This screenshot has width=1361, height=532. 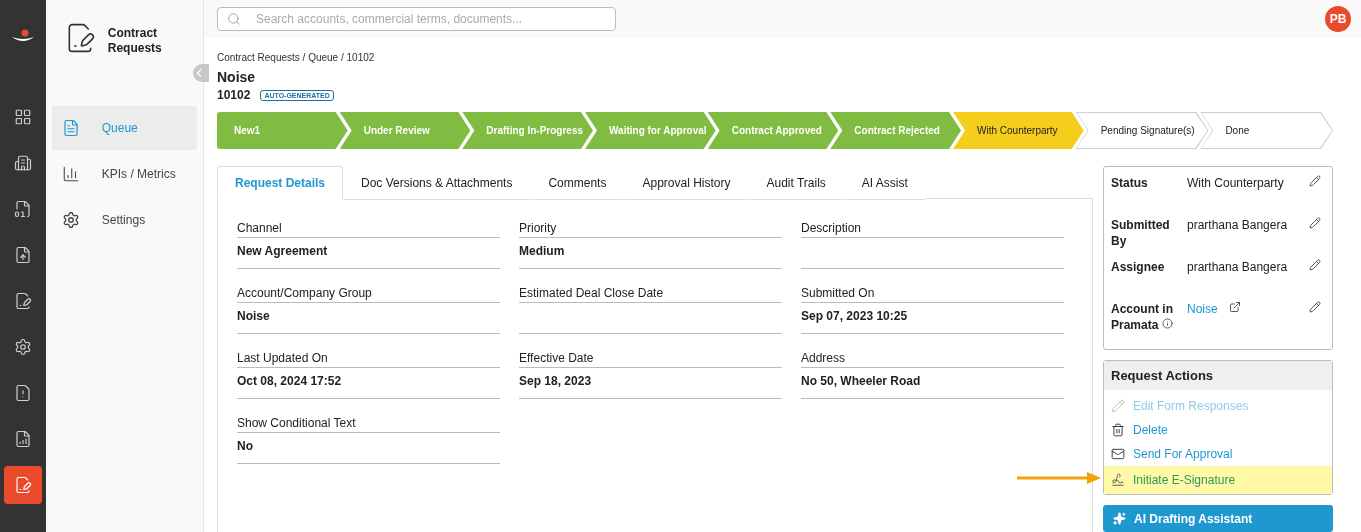 What do you see at coordinates (22, 393) in the screenshot?
I see `file-warning-icon` at bounding box center [22, 393].